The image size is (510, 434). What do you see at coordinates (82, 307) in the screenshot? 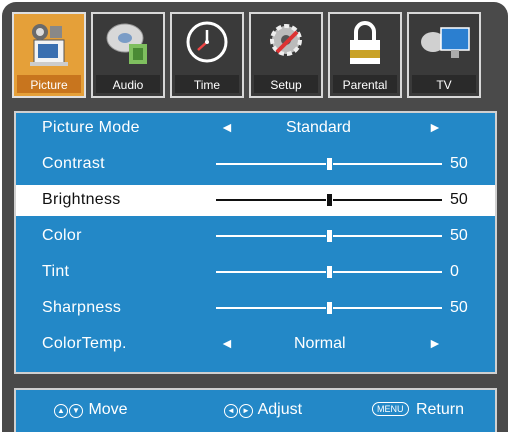
I see `row-label: Sharpness` at bounding box center [82, 307].